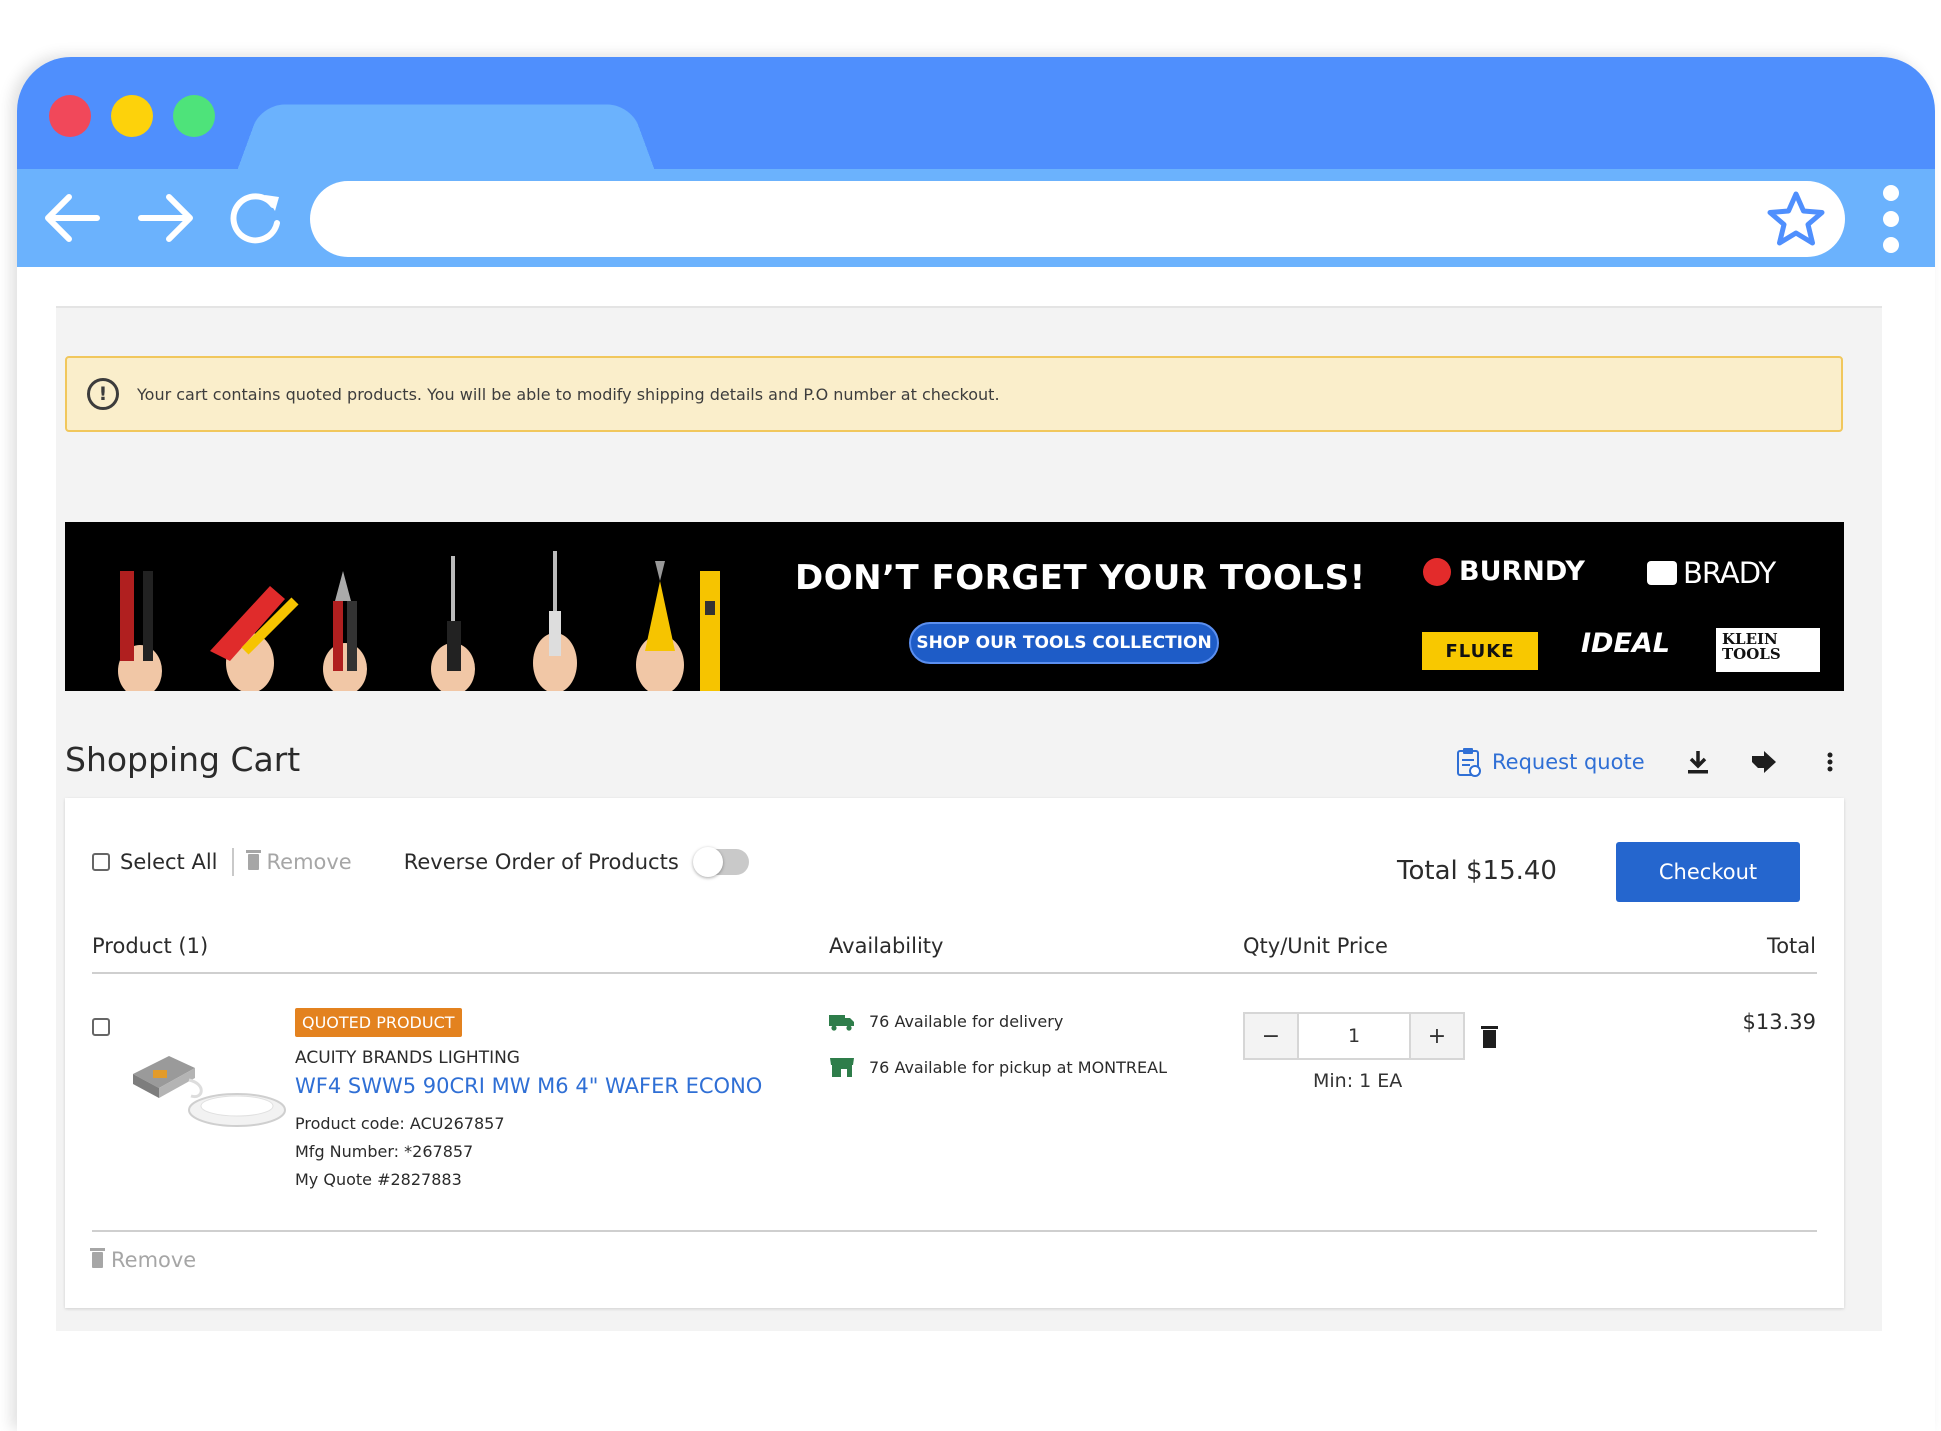 Image resolution: width=1941 pixels, height=1431 pixels. Describe the element at coordinates (132, 116) in the screenshot. I see `minimize-window-button` at that location.